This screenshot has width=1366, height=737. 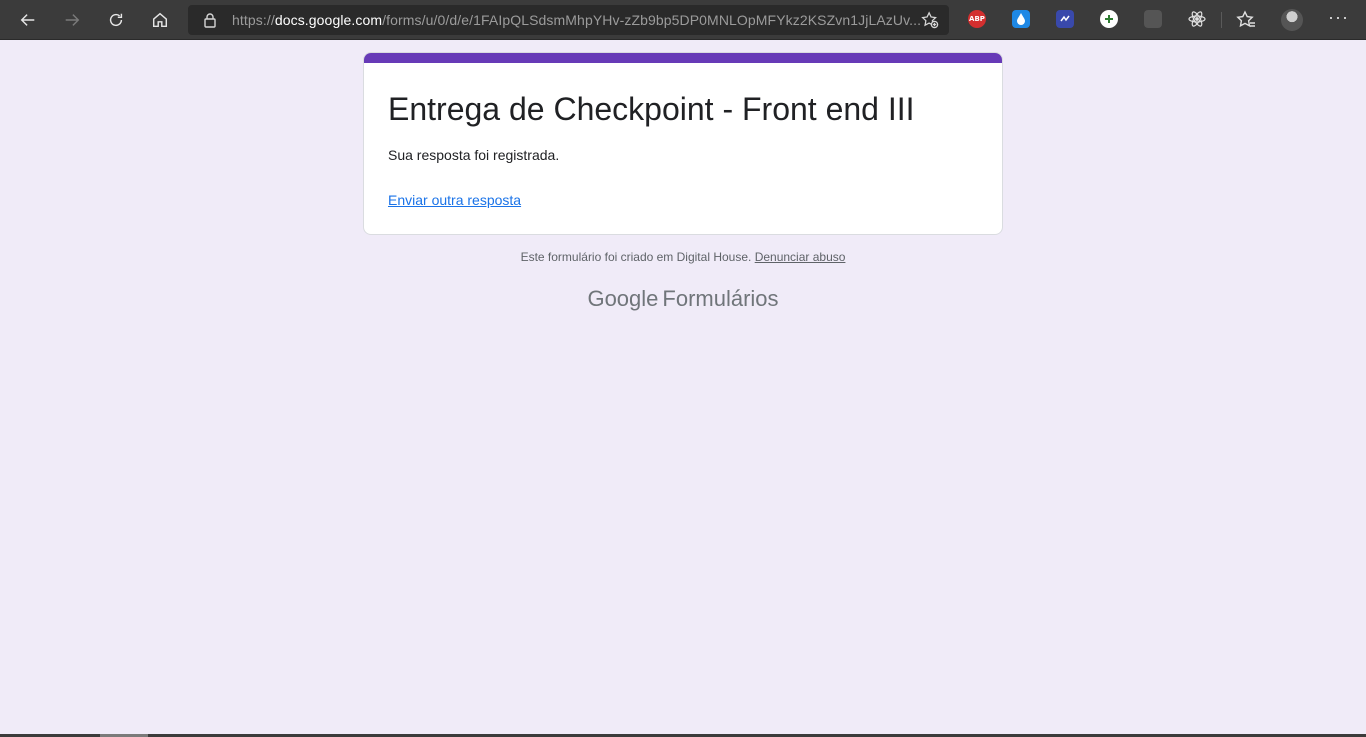 What do you see at coordinates (454, 200) in the screenshot?
I see `submit-another-response-link: Enviar outra resposta` at bounding box center [454, 200].